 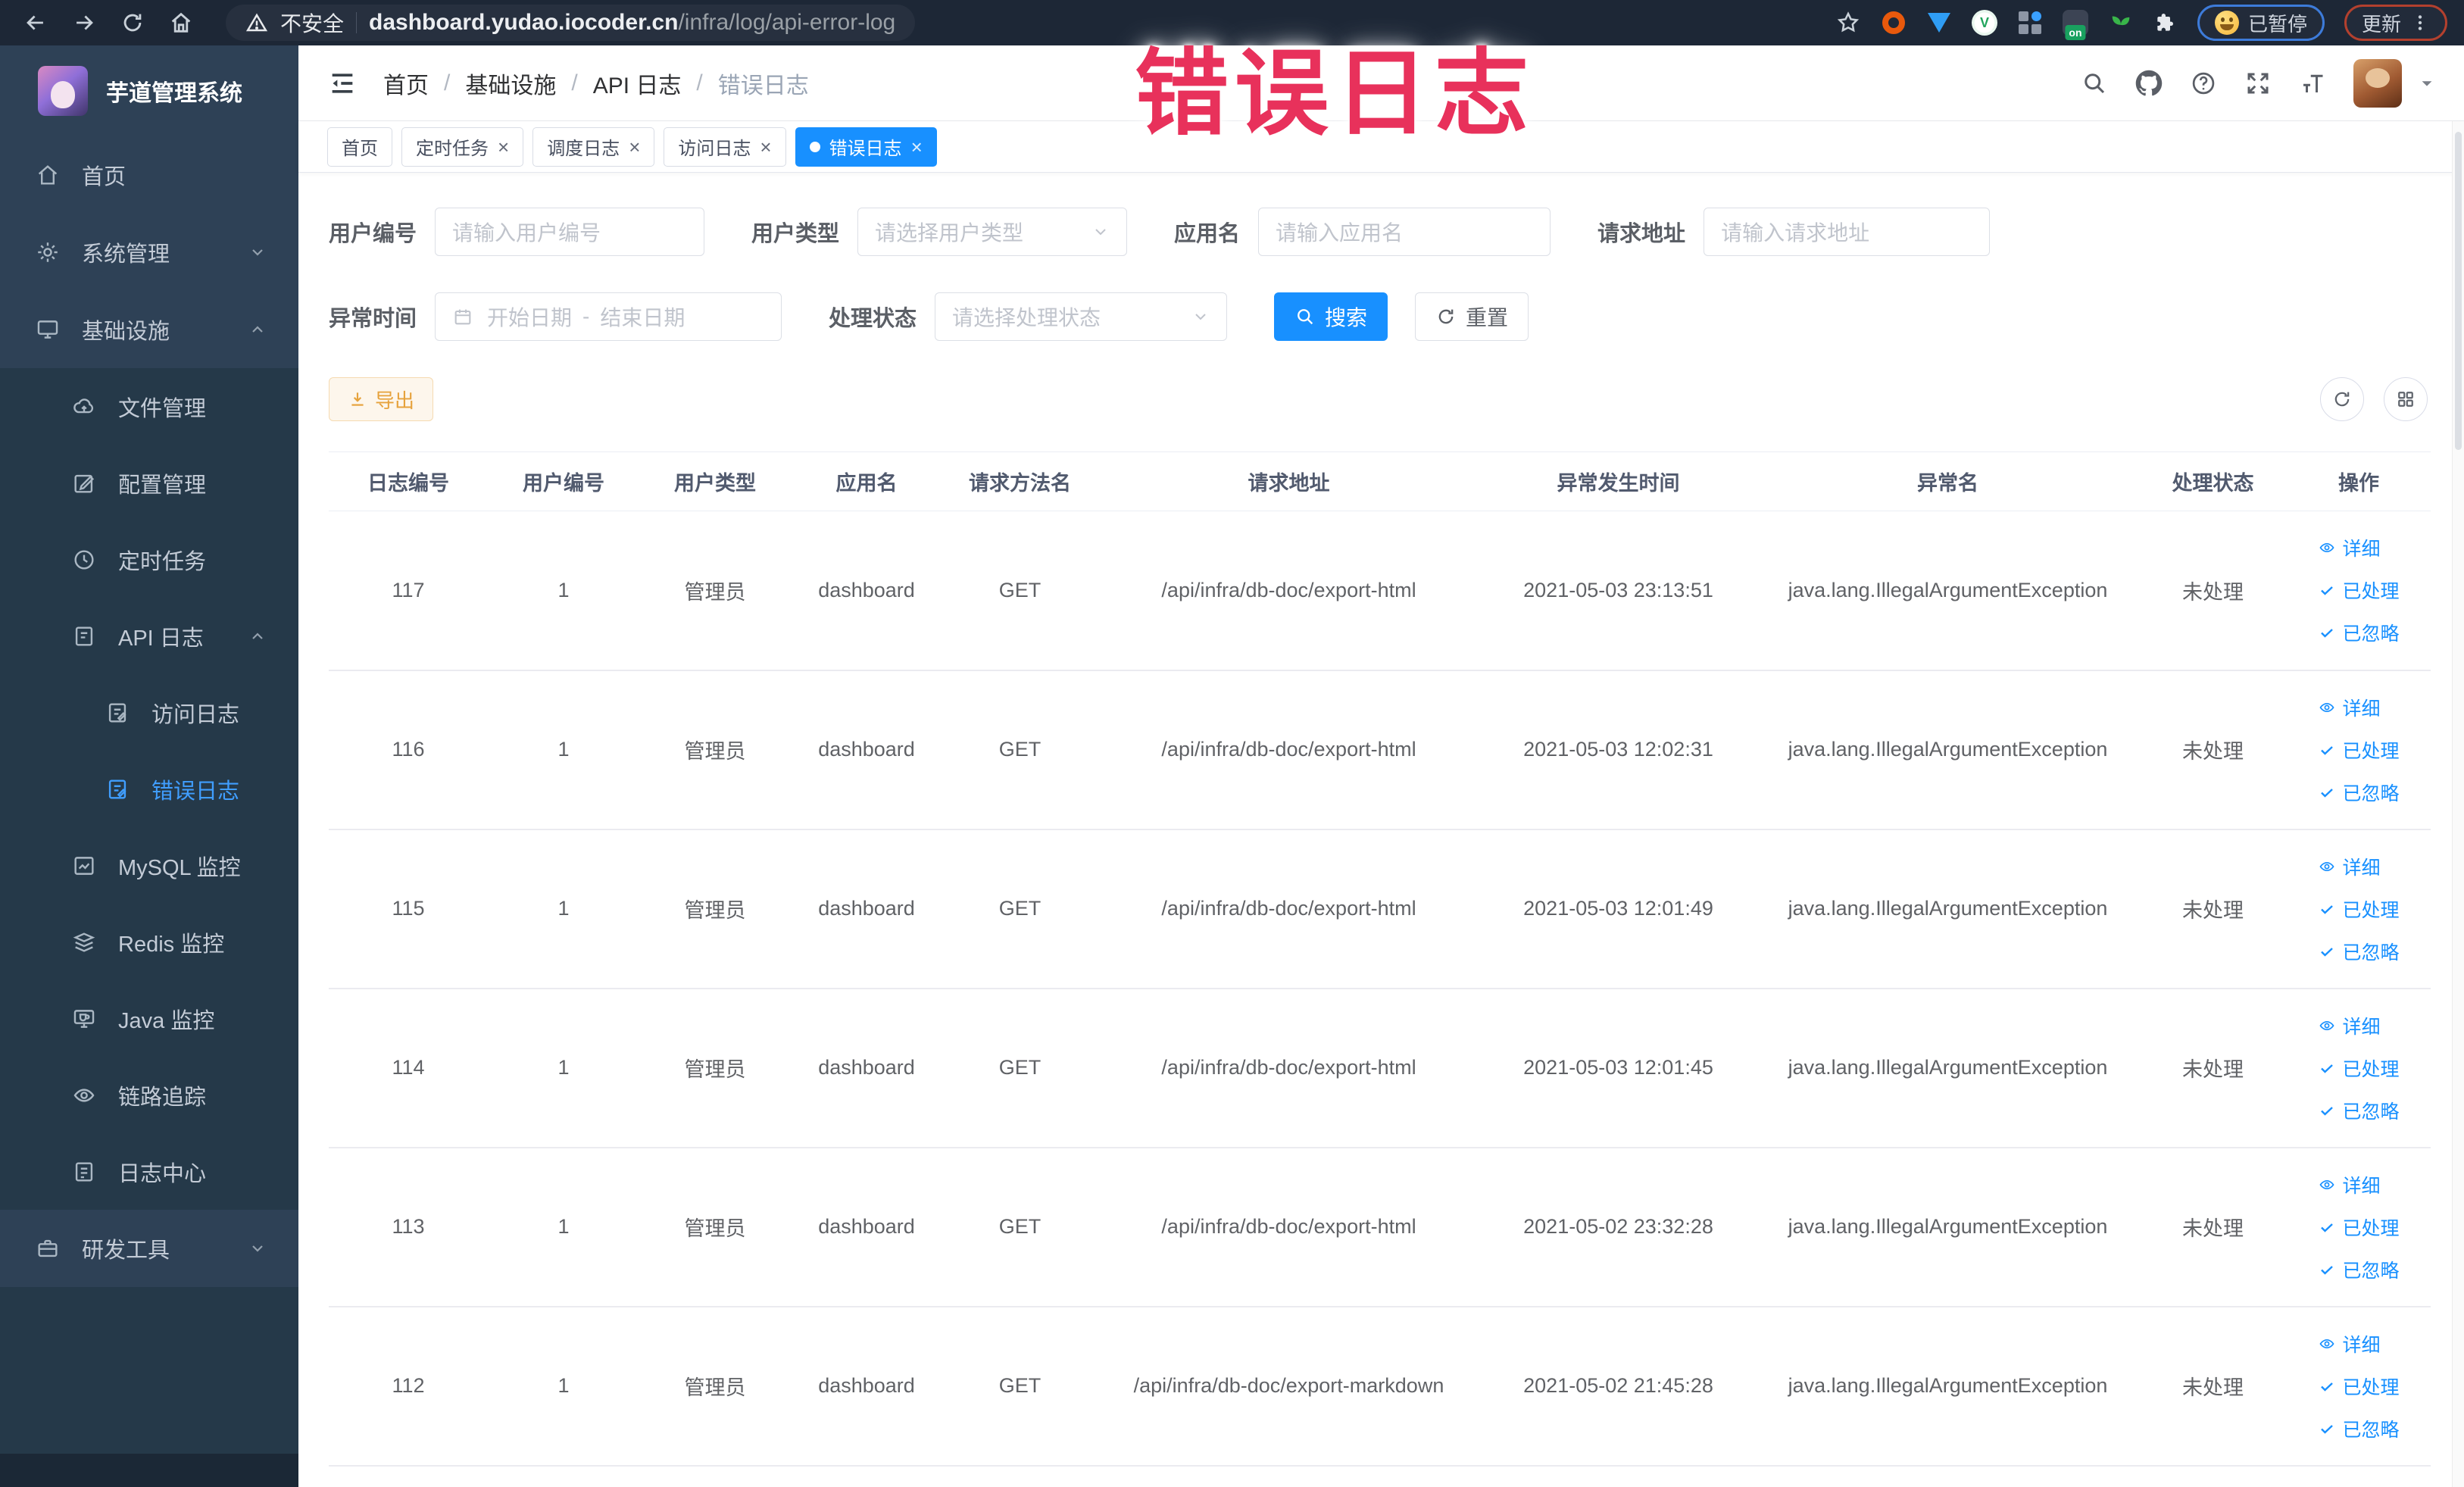 I want to click on view-tab: 首页, so click(x=359, y=147).